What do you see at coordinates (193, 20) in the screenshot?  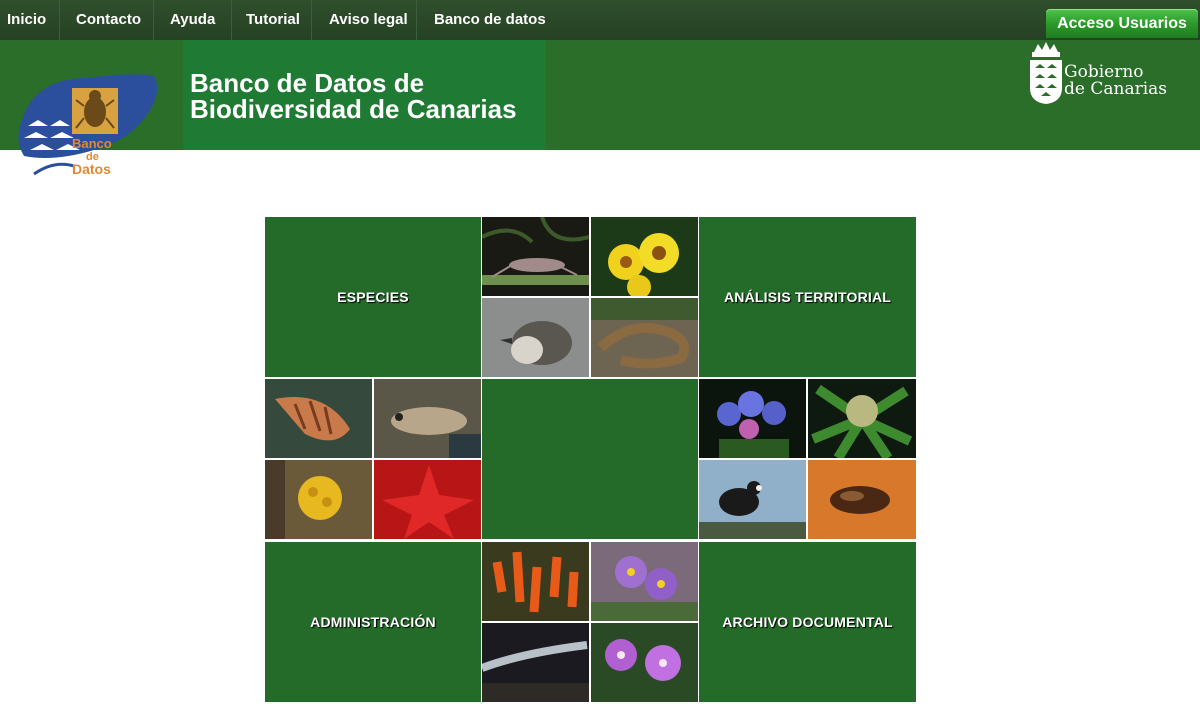 I see `nav-ayuda: Ayuda` at bounding box center [193, 20].